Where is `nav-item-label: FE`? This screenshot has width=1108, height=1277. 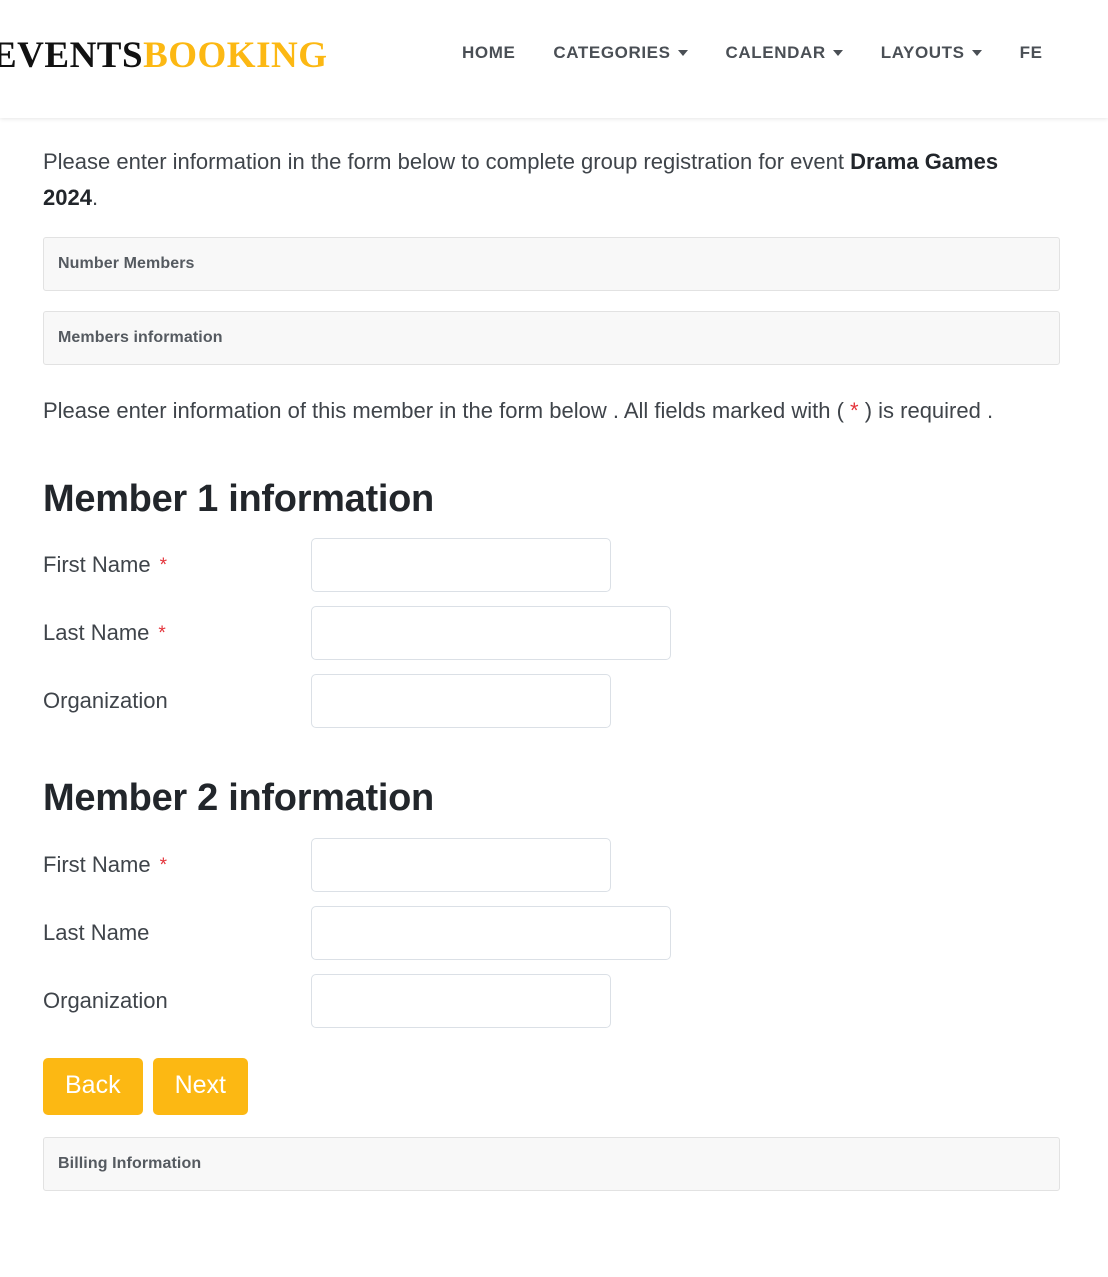 nav-item-label: FE is located at coordinates (1031, 52).